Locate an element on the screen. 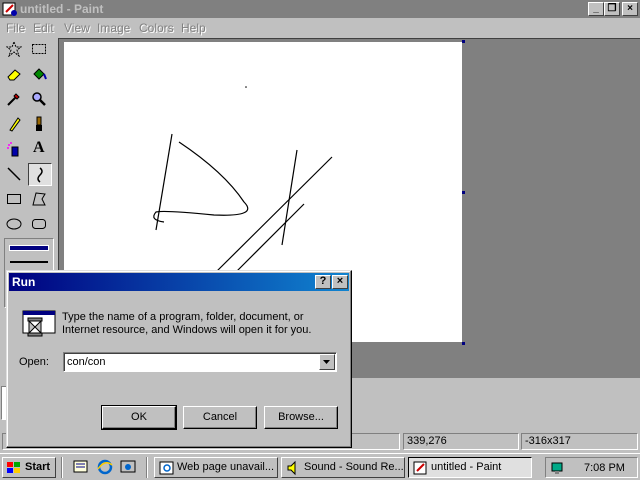 Image resolution: width=640 pixels, height=480 pixels. tool-fill is located at coordinates (40, 74).